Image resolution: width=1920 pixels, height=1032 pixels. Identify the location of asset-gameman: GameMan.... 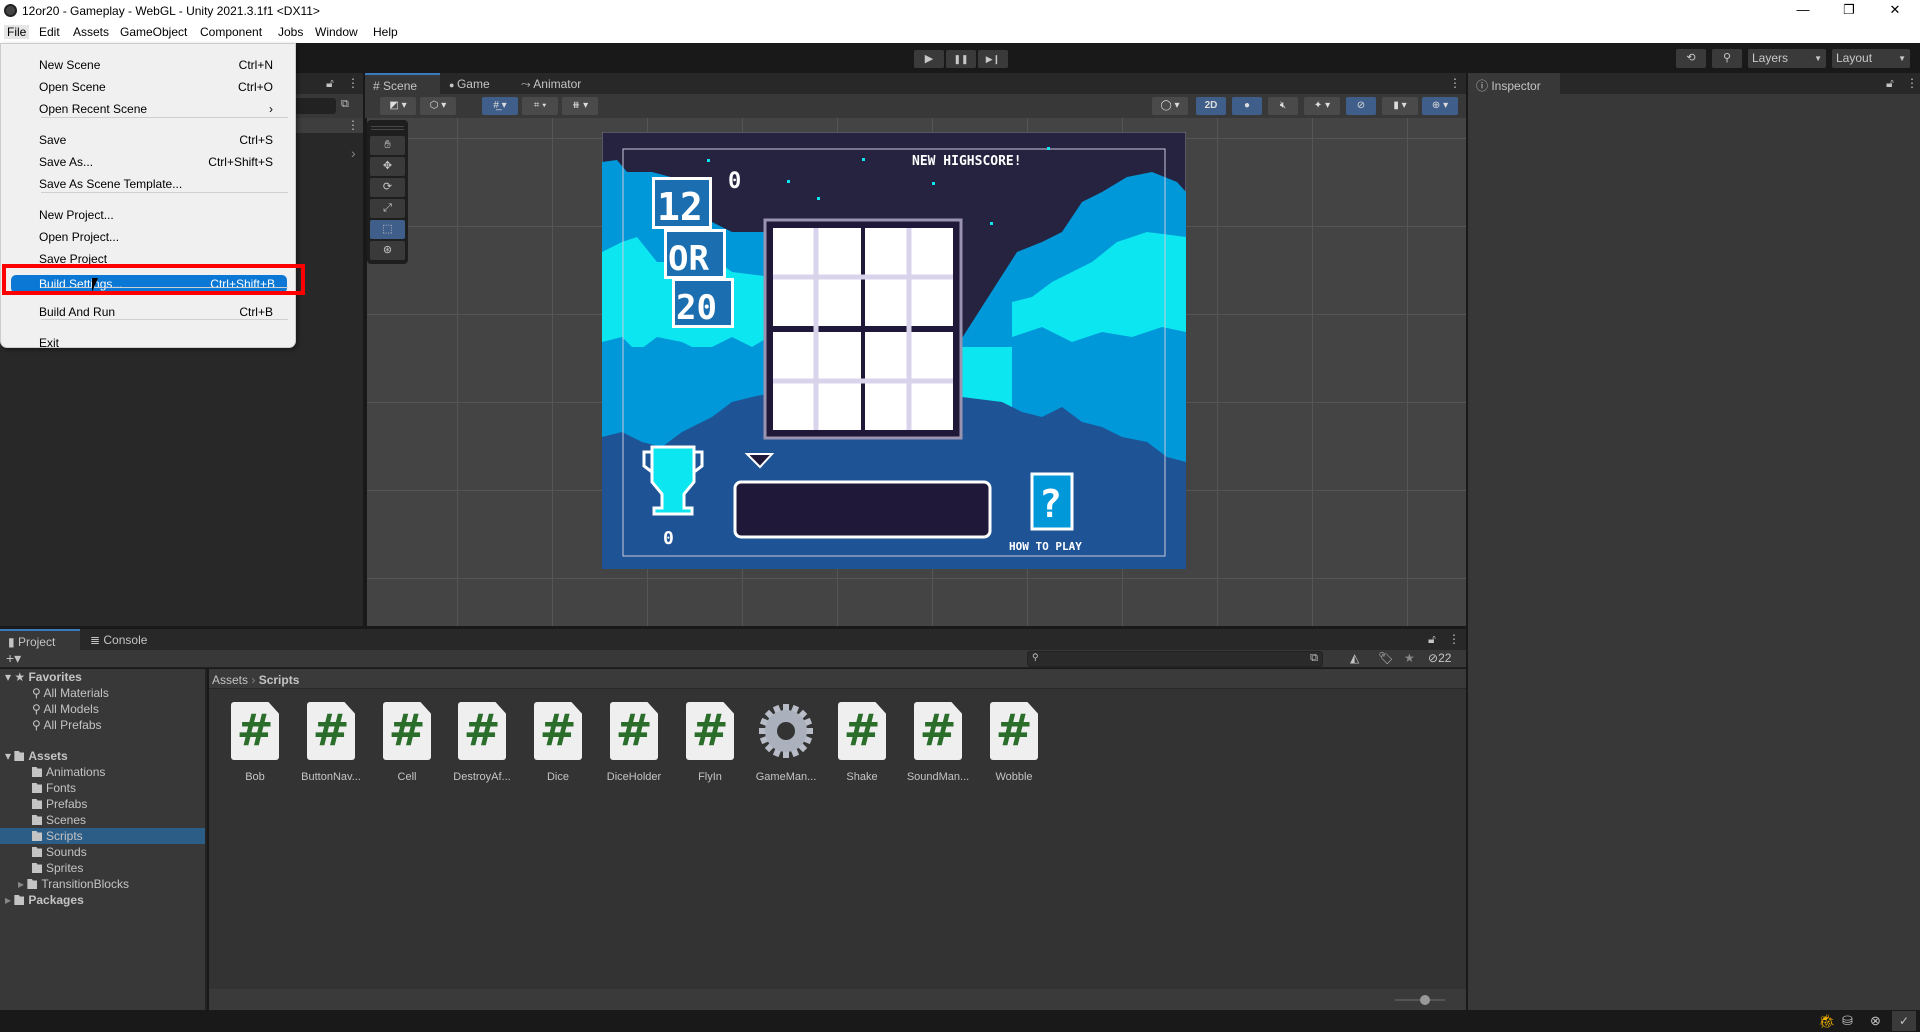
(786, 742).